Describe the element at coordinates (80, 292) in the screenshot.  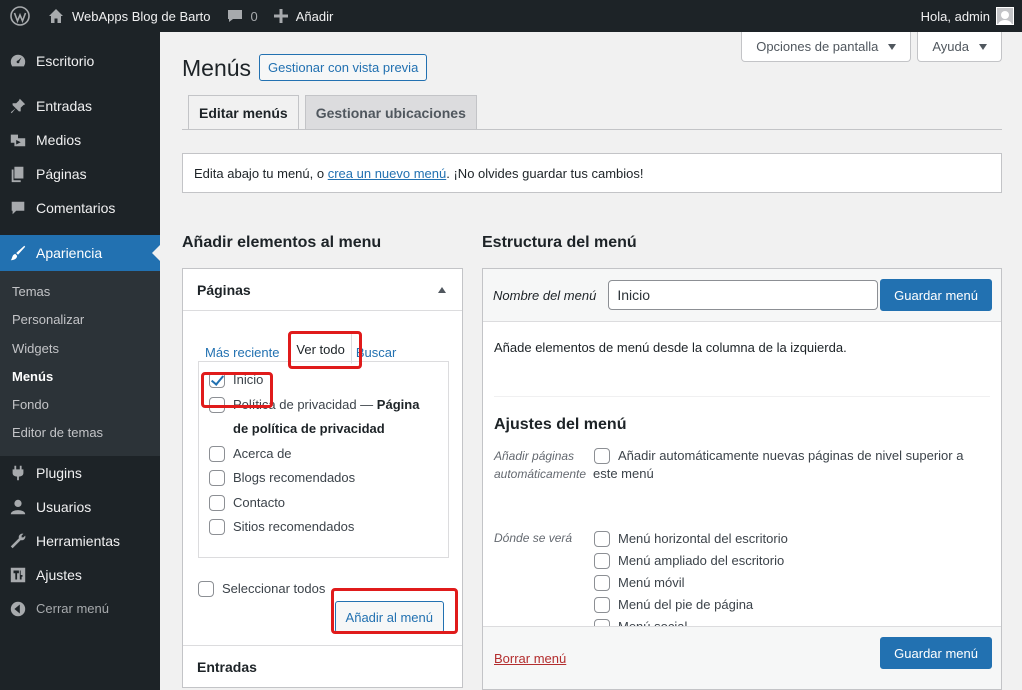
I see `submenu-item-temas: Temas` at that location.